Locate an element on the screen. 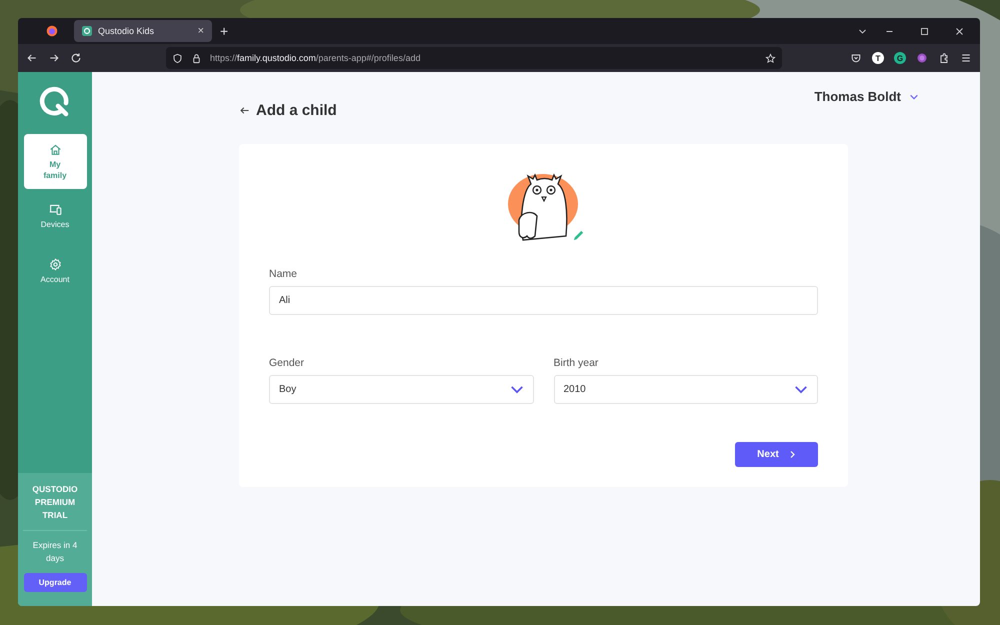 This screenshot has height=625, width=1000. settings-icon is located at coordinates (55, 264).